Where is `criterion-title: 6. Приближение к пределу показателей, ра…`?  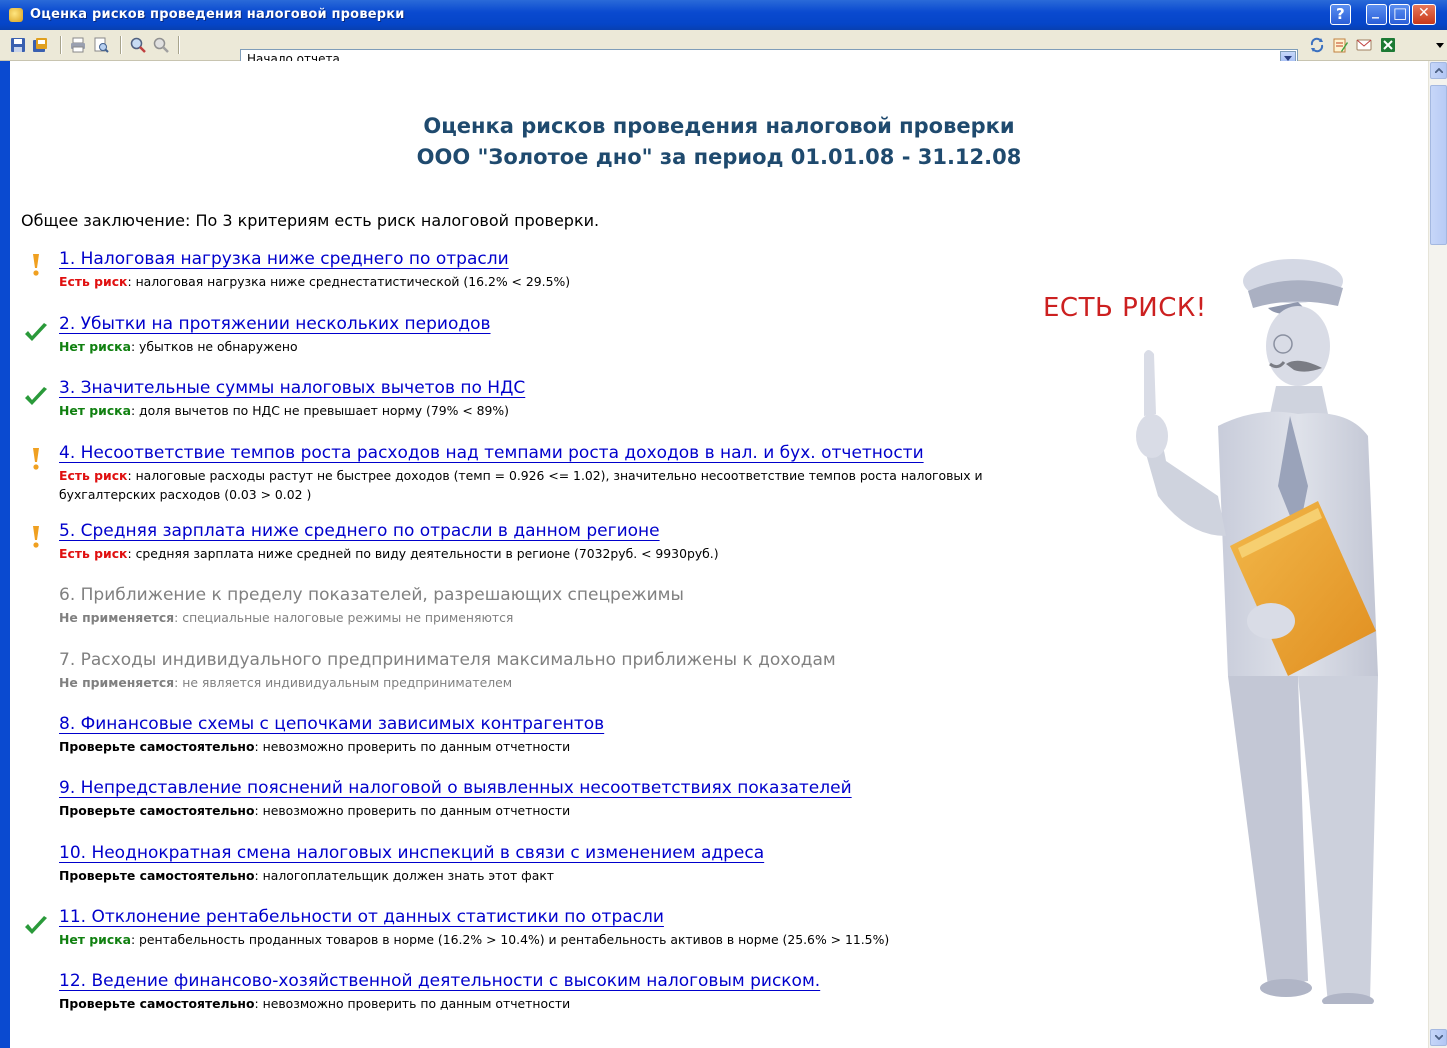
criterion-title: 6. Приближение к пределу показателей, ра… is located at coordinates (371, 595).